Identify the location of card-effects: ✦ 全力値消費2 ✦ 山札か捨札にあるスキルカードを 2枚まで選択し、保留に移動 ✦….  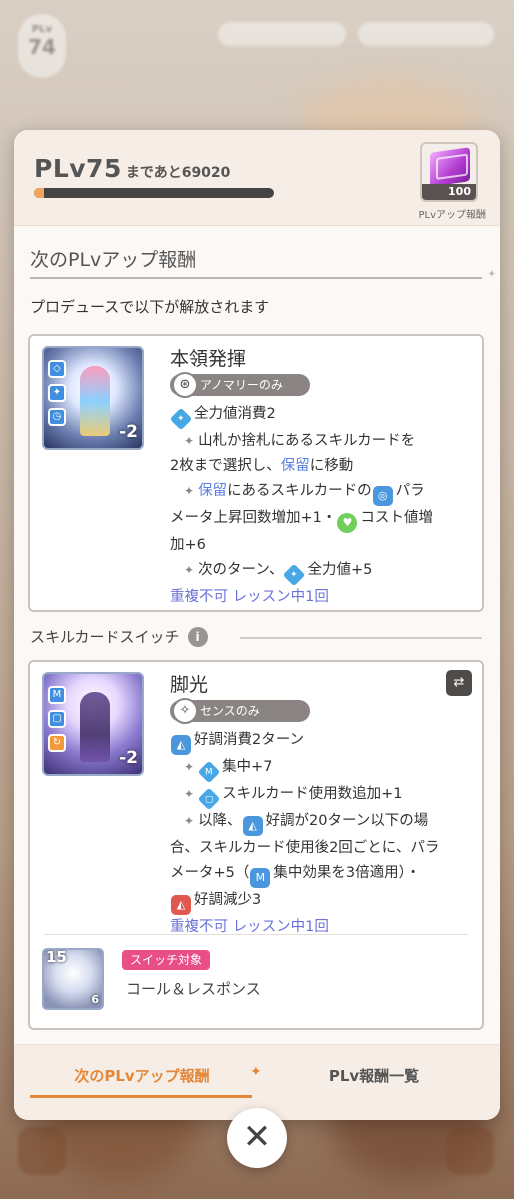
(320, 506).